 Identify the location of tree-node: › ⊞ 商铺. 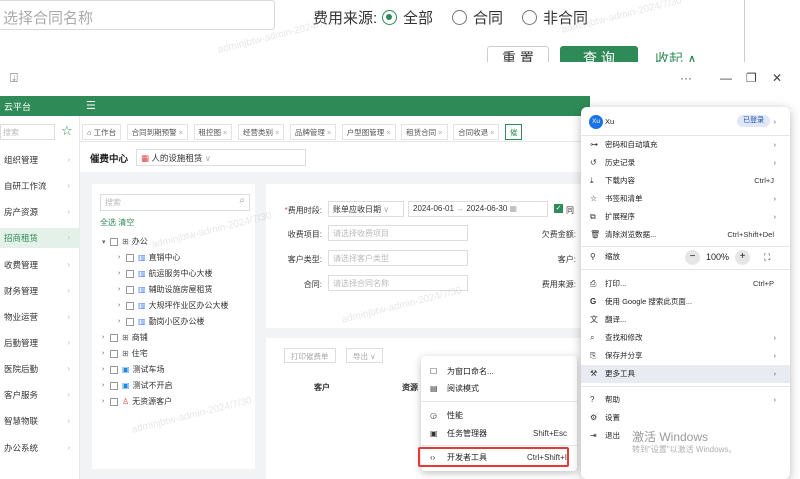
(125, 337).